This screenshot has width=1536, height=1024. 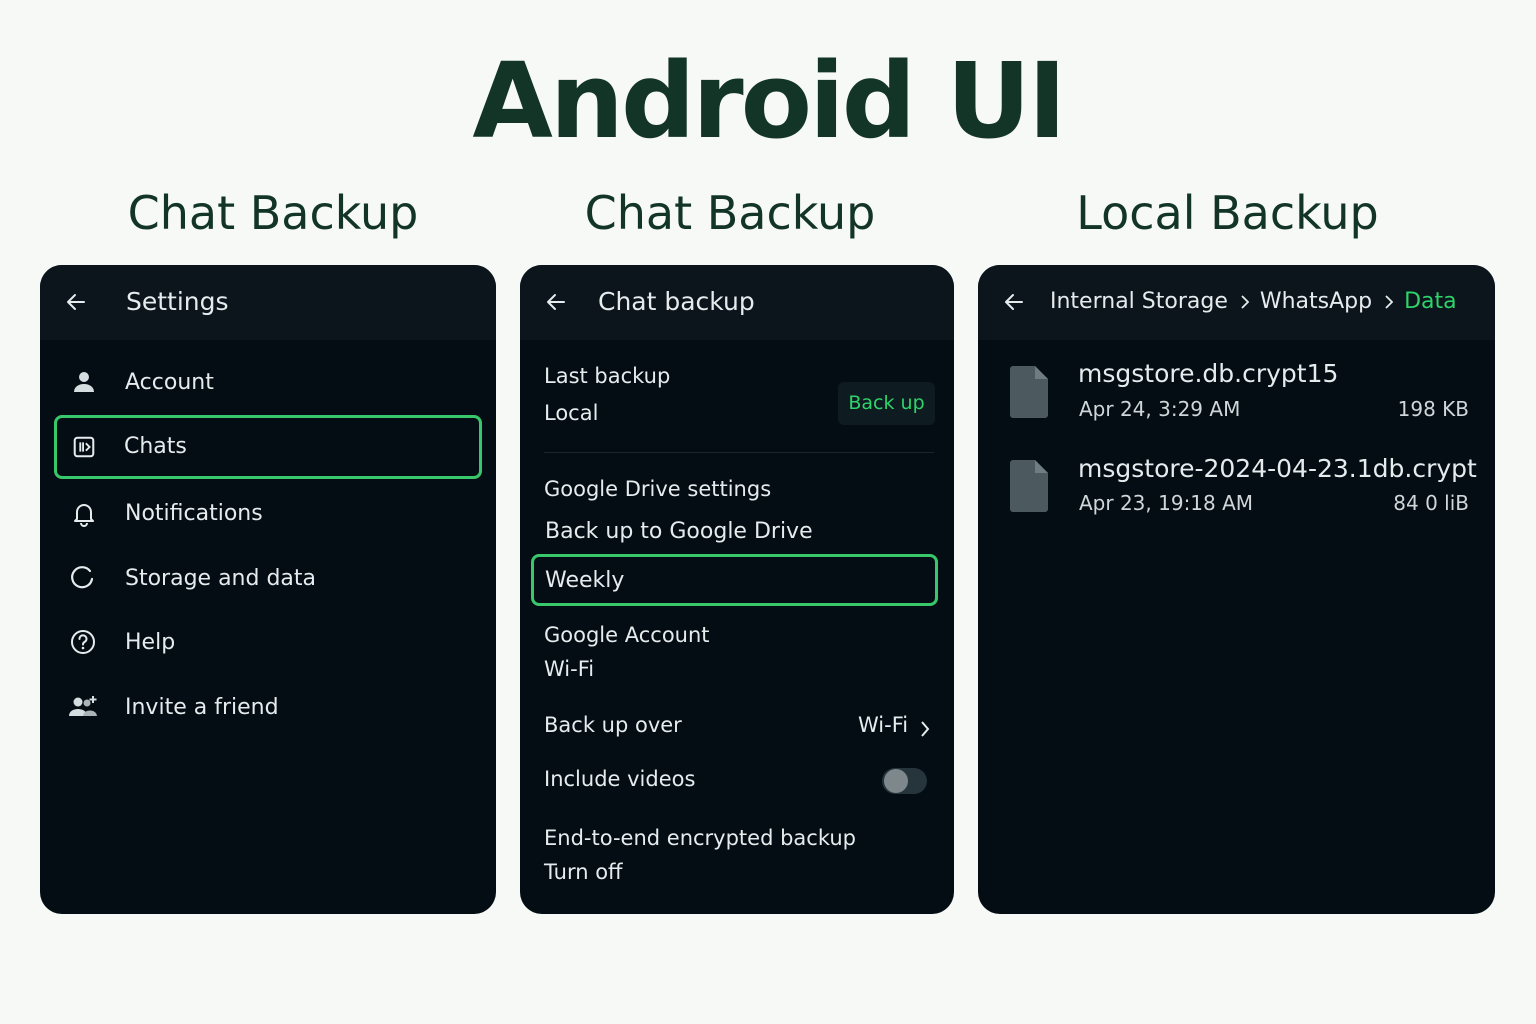 I want to click on google-account-label: Google Account, so click(x=627, y=635).